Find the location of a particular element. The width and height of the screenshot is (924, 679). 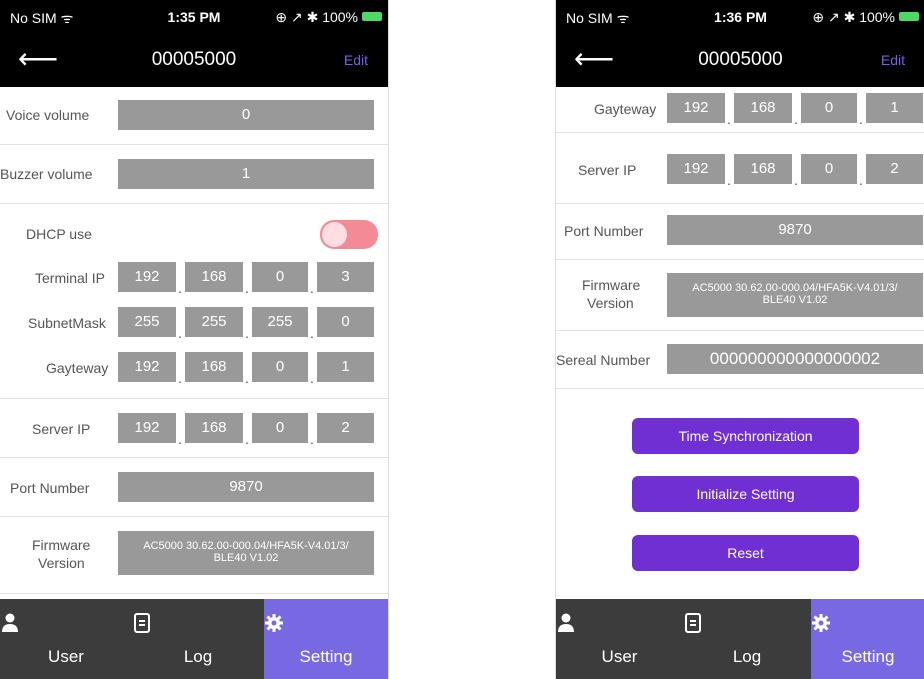

gateway-row: Gayteway 192 . 168 . 0 . 1 is located at coordinates (740, 110).